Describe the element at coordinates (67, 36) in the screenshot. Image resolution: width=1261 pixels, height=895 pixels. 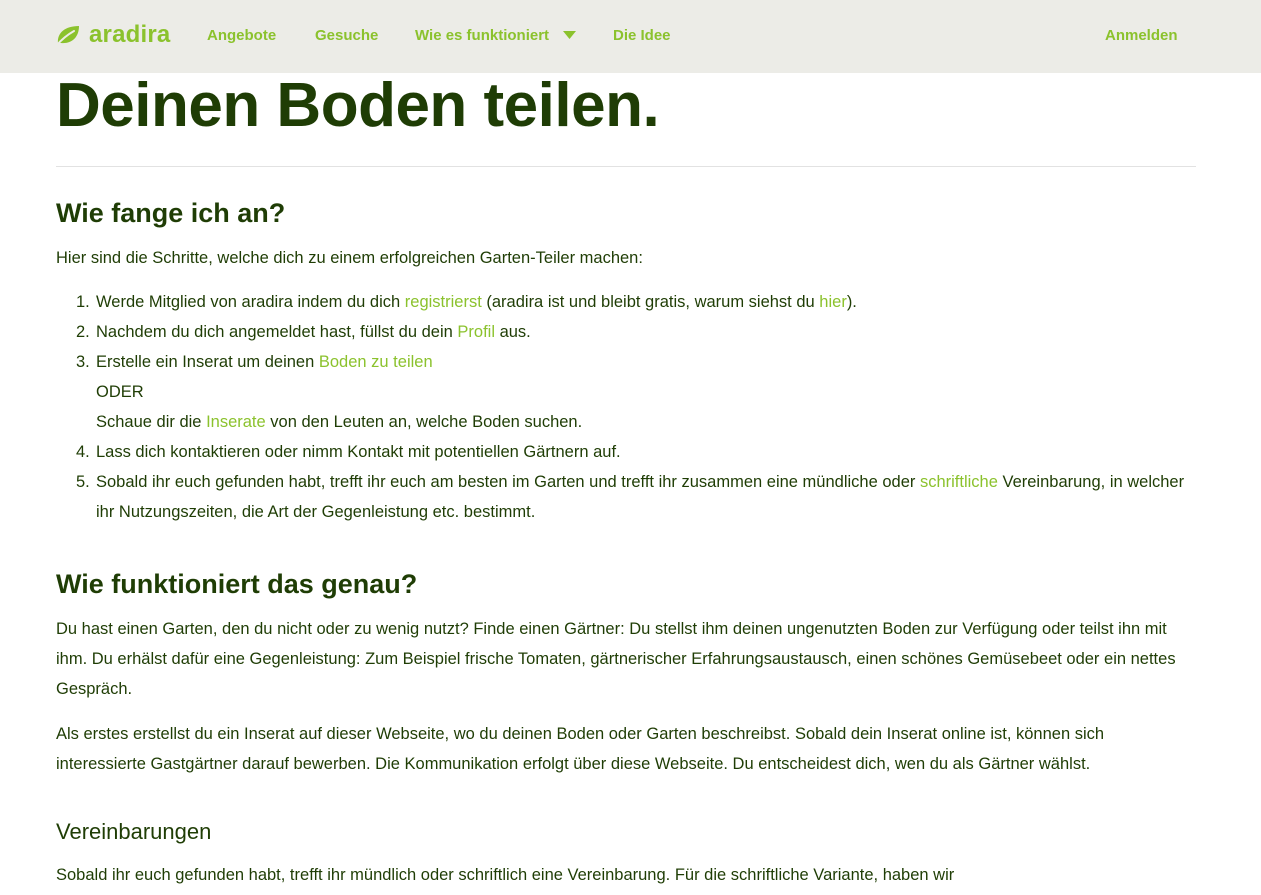
I see `leaf-icon` at that location.